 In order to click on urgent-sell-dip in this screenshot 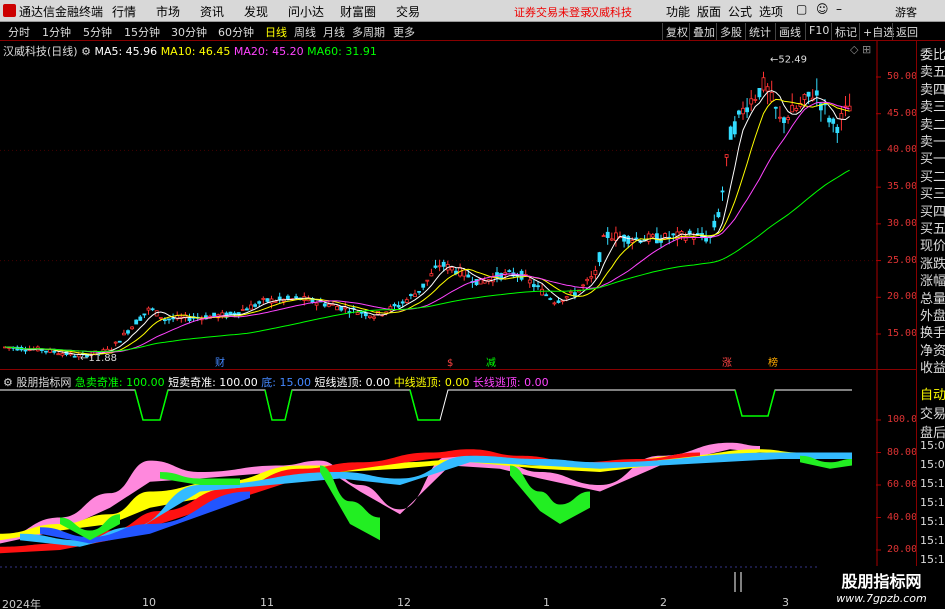, I will do `click(755, 403)`.